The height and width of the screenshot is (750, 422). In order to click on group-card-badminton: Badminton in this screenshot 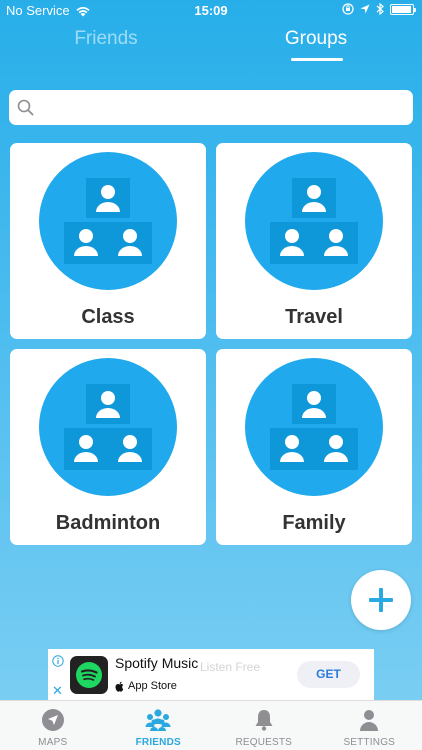, I will do `click(108, 447)`.